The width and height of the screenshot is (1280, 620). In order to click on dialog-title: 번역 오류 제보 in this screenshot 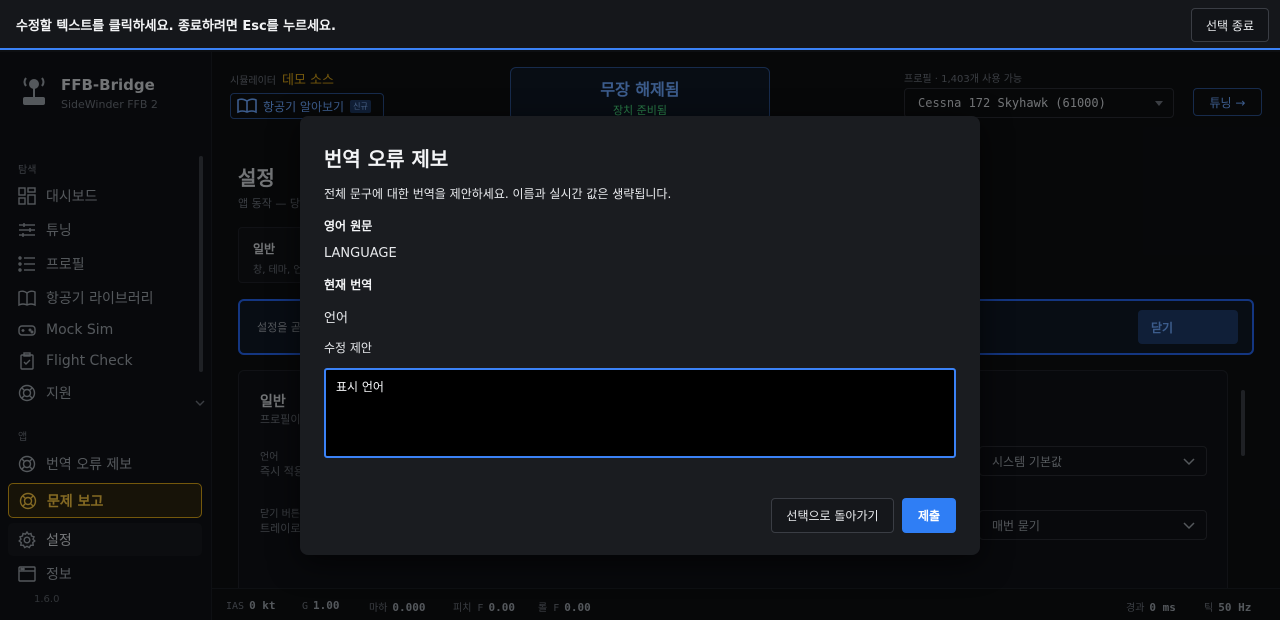, I will do `click(386, 159)`.